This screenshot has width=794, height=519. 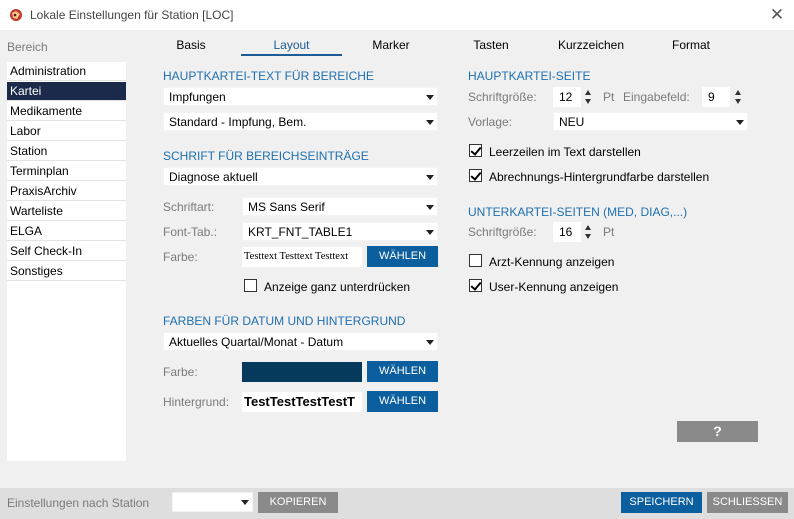 What do you see at coordinates (66, 111) in the screenshot?
I see `sidebar-item-medikamente: Medikamente` at bounding box center [66, 111].